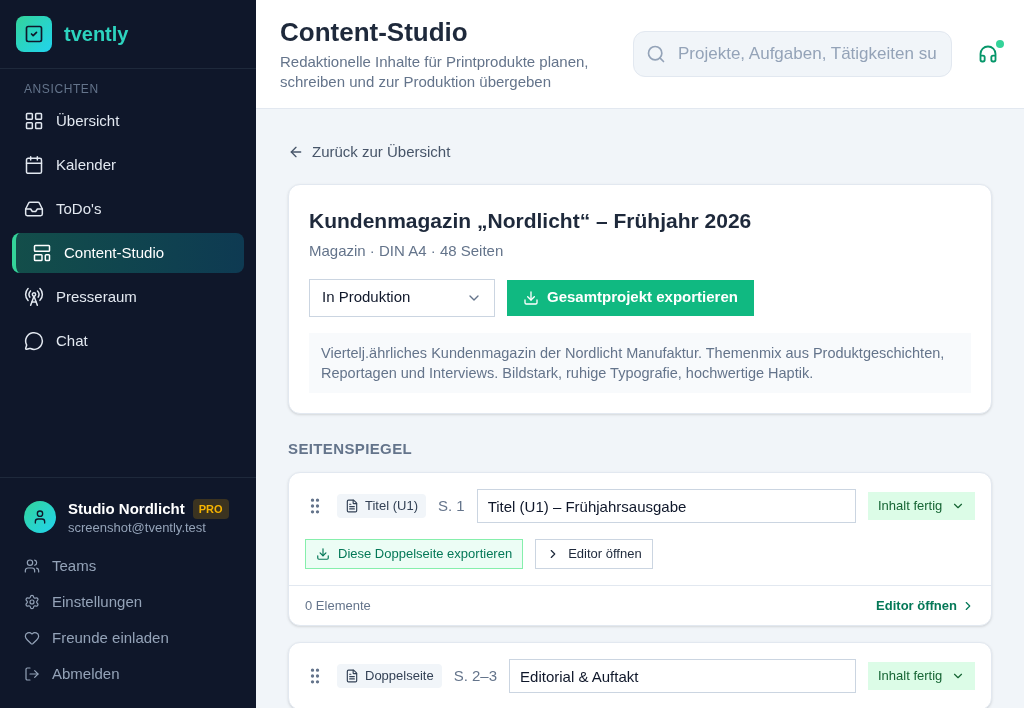 This screenshot has width=1024, height=708. I want to click on back-link: Zurück zur Übersicht, so click(369, 152).